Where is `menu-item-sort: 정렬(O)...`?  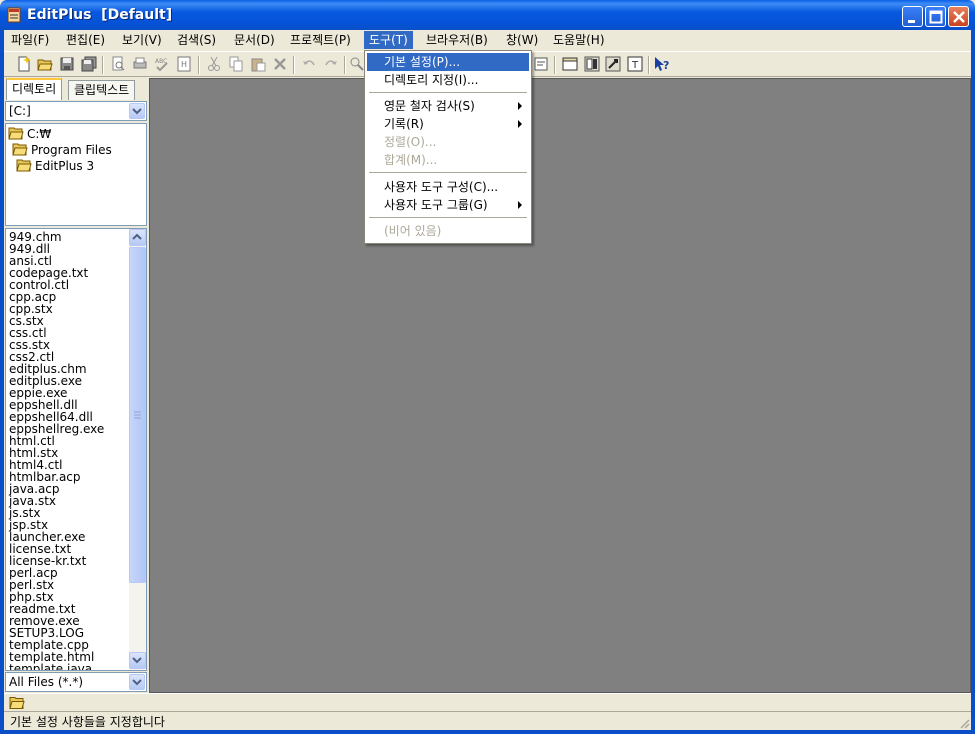
menu-item-sort: 정렬(O)... is located at coordinates (410, 142).